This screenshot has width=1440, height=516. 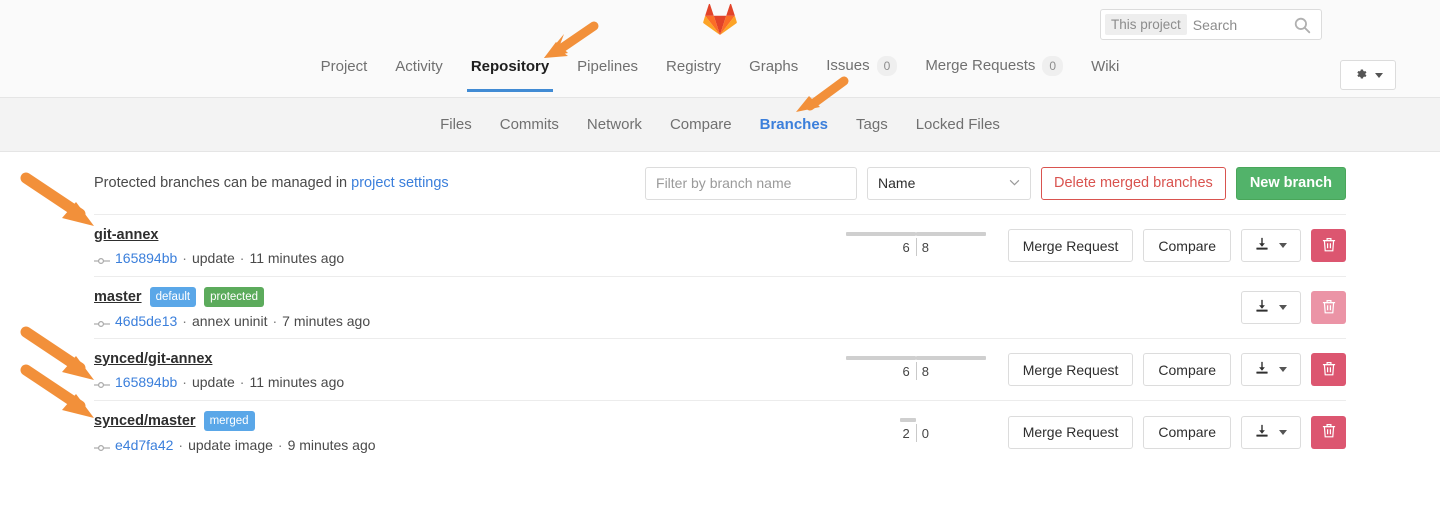 What do you see at coordinates (980, 65) in the screenshot?
I see `nav-label: Merge Requests` at bounding box center [980, 65].